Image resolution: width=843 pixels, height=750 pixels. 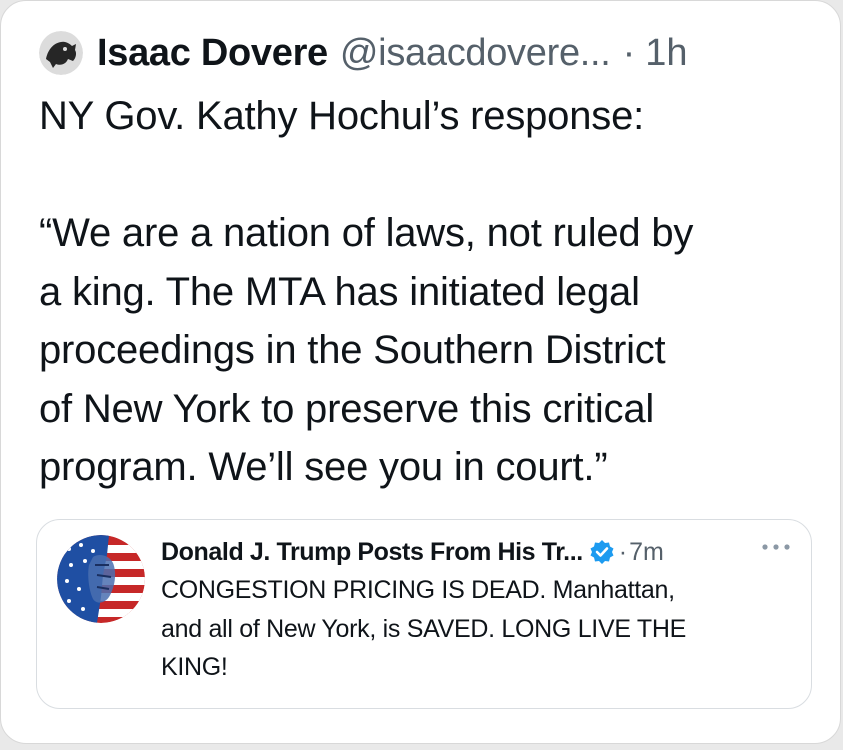 I want to click on author-name: Isaac Dovere, so click(x=212, y=53).